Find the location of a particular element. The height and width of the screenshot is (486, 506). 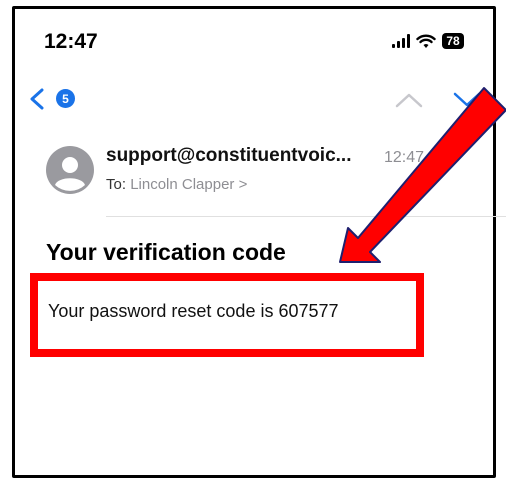

recipient-line: To: Lincoln Clapper > is located at coordinates (176, 184).